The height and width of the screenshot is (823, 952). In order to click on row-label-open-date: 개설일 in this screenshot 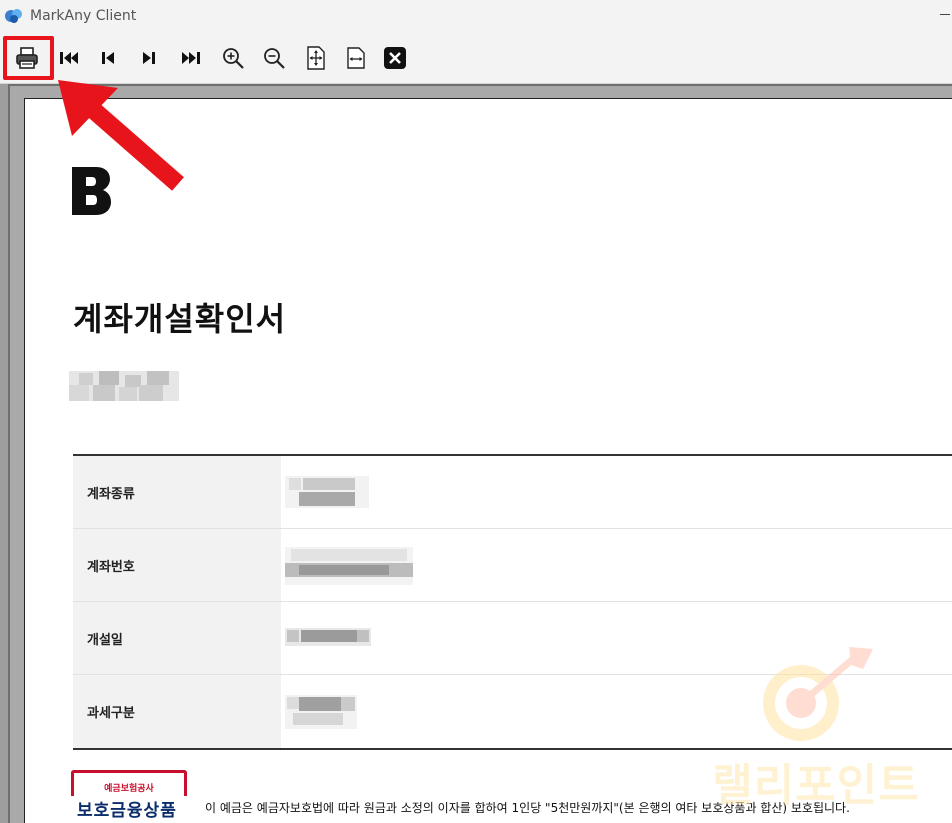, I will do `click(177, 638)`.